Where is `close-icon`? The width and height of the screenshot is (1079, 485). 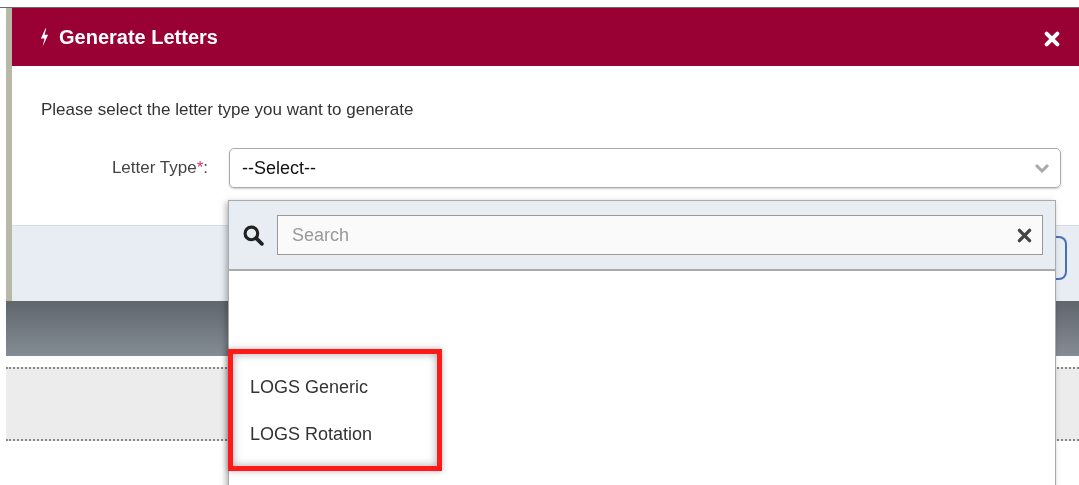 close-icon is located at coordinates (1052, 39).